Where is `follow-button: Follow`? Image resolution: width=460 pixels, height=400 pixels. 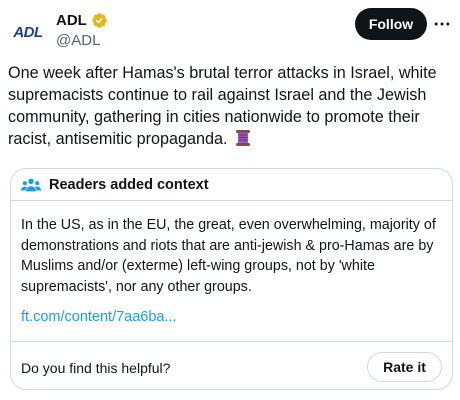
follow-button: Follow is located at coordinates (391, 24).